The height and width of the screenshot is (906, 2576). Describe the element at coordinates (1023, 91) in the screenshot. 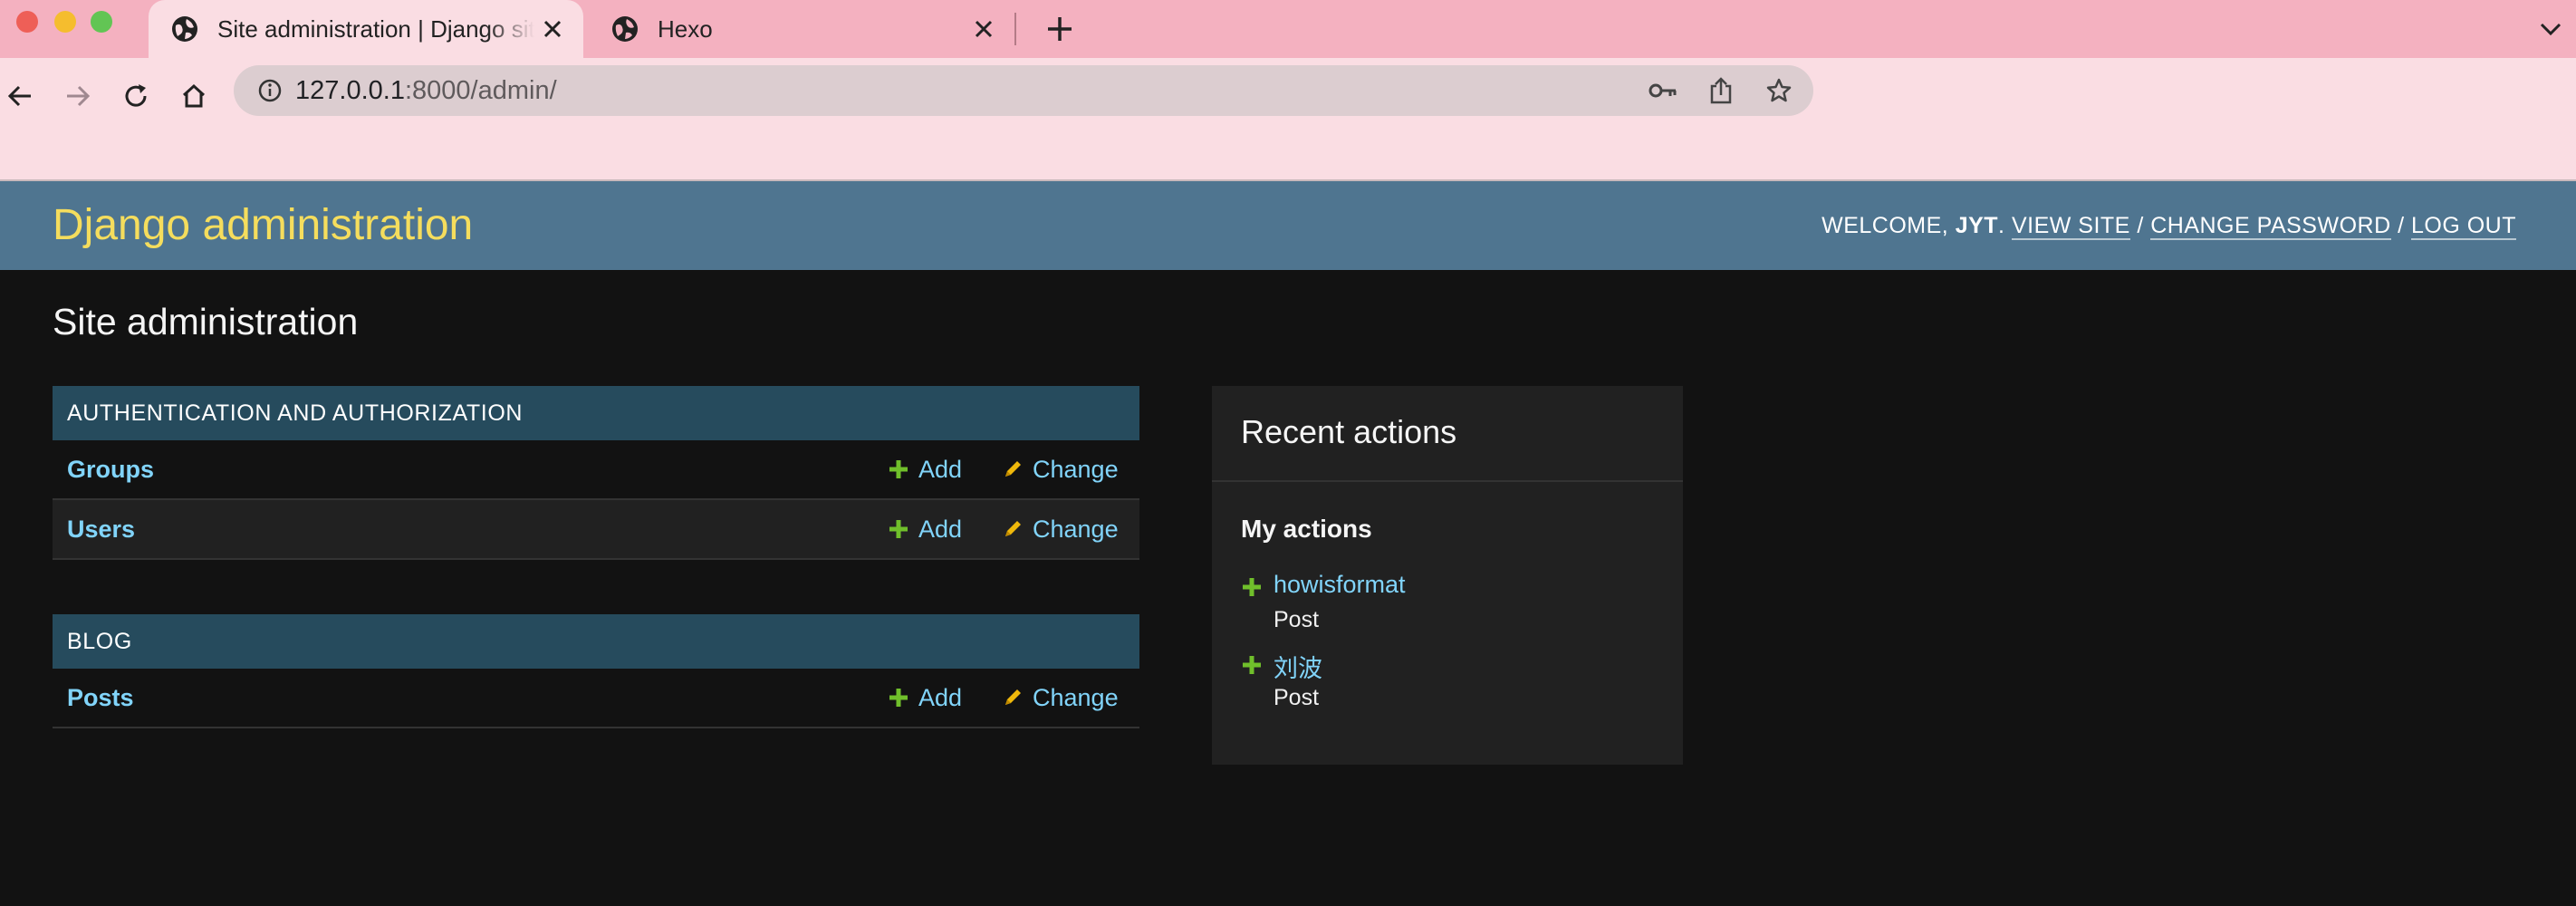

I see `address-bar: 127.0.0.1:8000/admin/` at that location.